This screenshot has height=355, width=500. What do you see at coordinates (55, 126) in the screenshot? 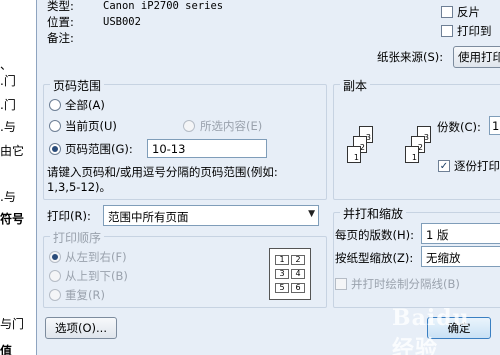
I see `current-page-radio` at bounding box center [55, 126].